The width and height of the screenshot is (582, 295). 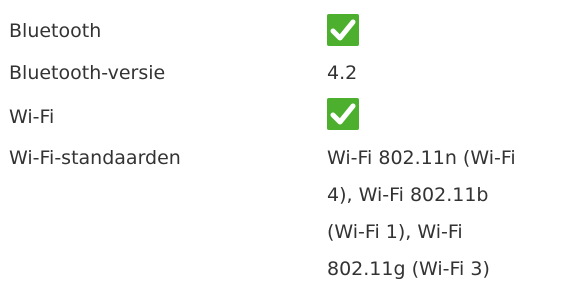 What do you see at coordinates (408, 269) in the screenshot?
I see `wifi-standards-line: 802.11g (Wi-Fi 3)` at bounding box center [408, 269].